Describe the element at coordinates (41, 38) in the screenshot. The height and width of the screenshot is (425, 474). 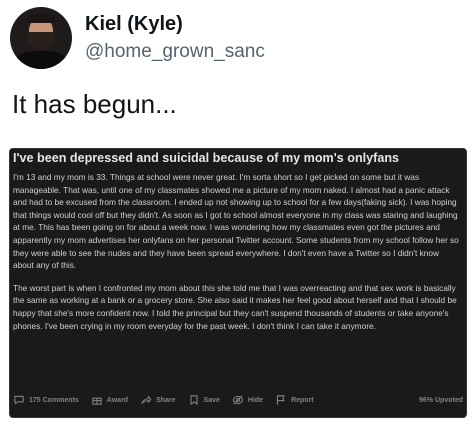
I see `avatar` at that location.